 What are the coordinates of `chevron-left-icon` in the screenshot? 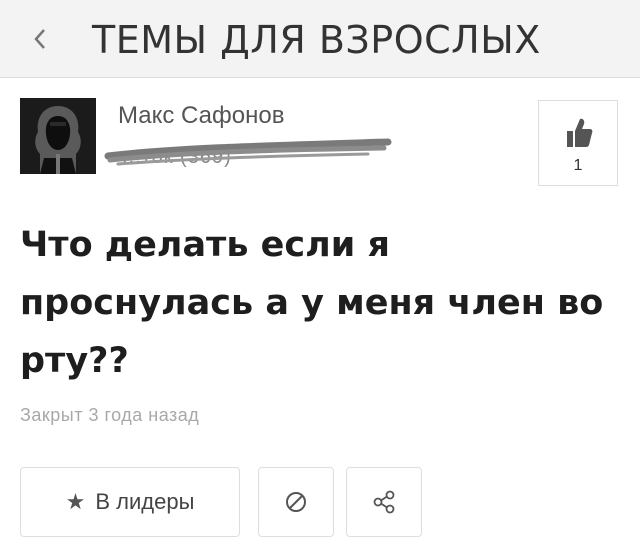 It's located at (39, 39).